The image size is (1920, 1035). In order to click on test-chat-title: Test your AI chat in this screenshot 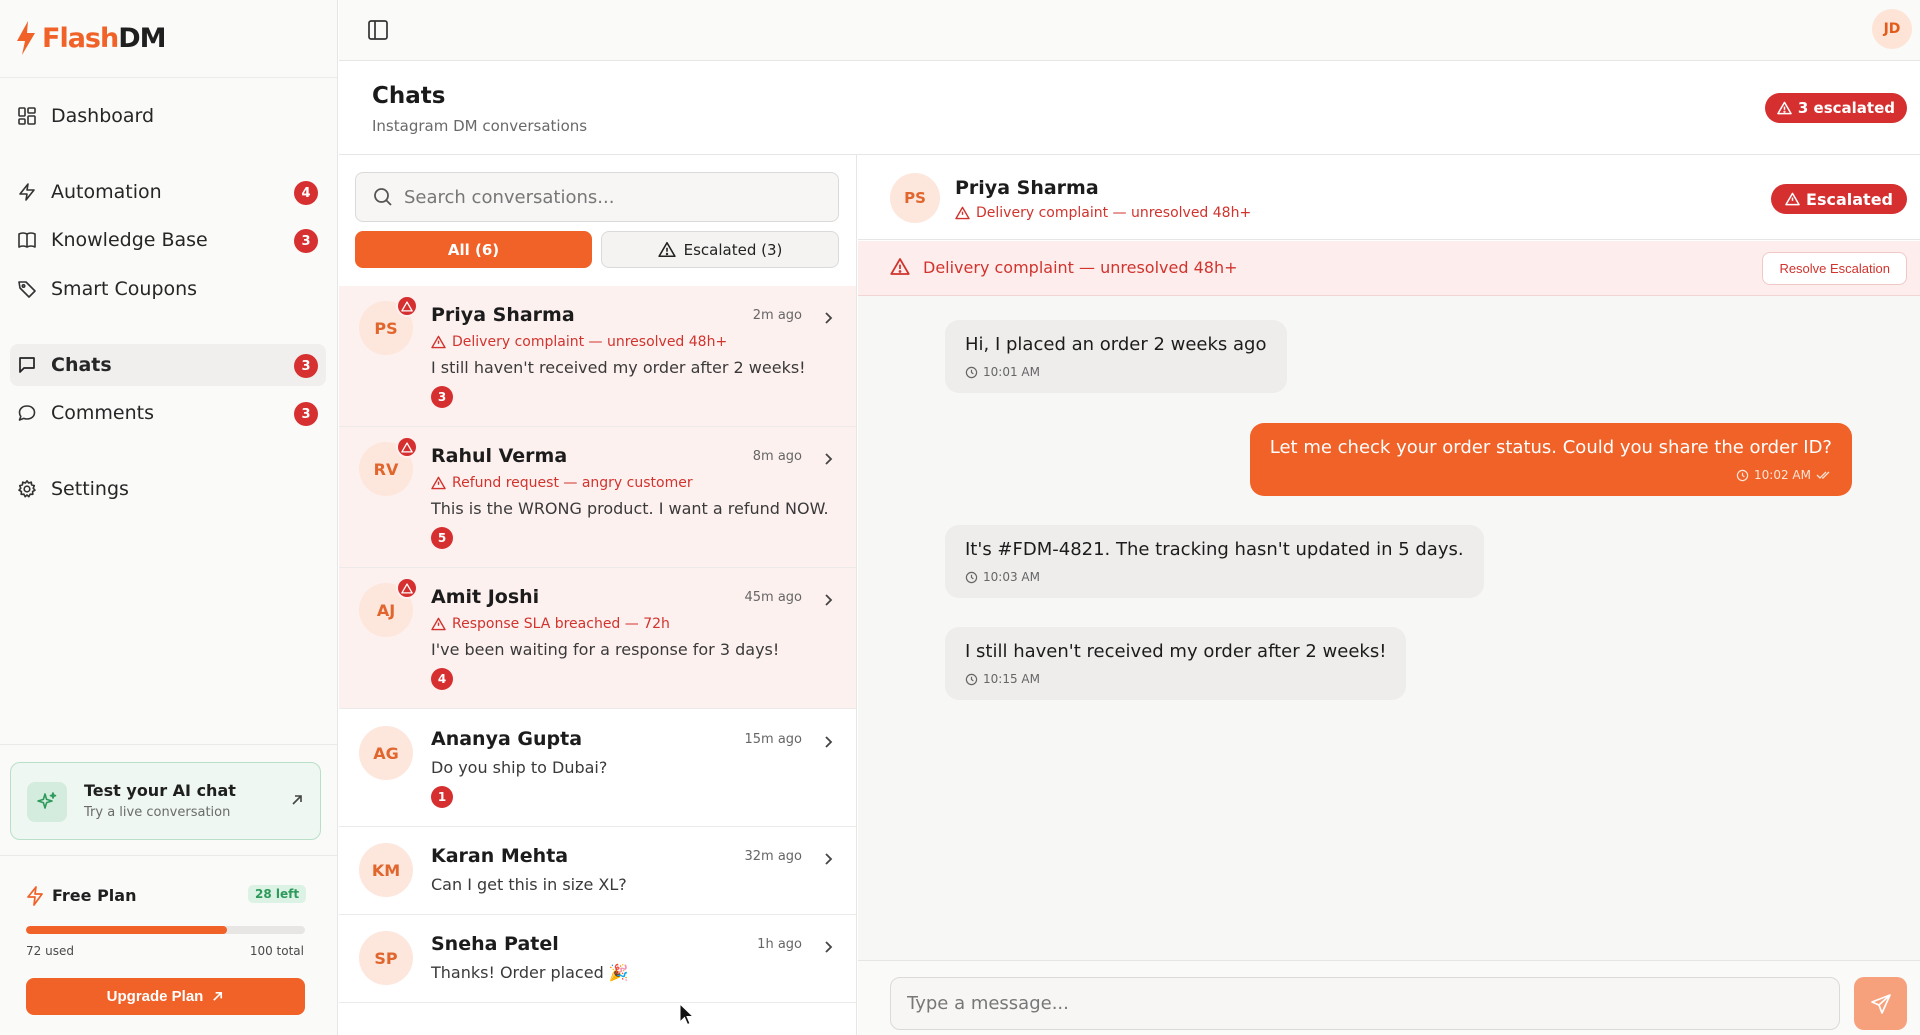, I will do `click(160, 790)`.